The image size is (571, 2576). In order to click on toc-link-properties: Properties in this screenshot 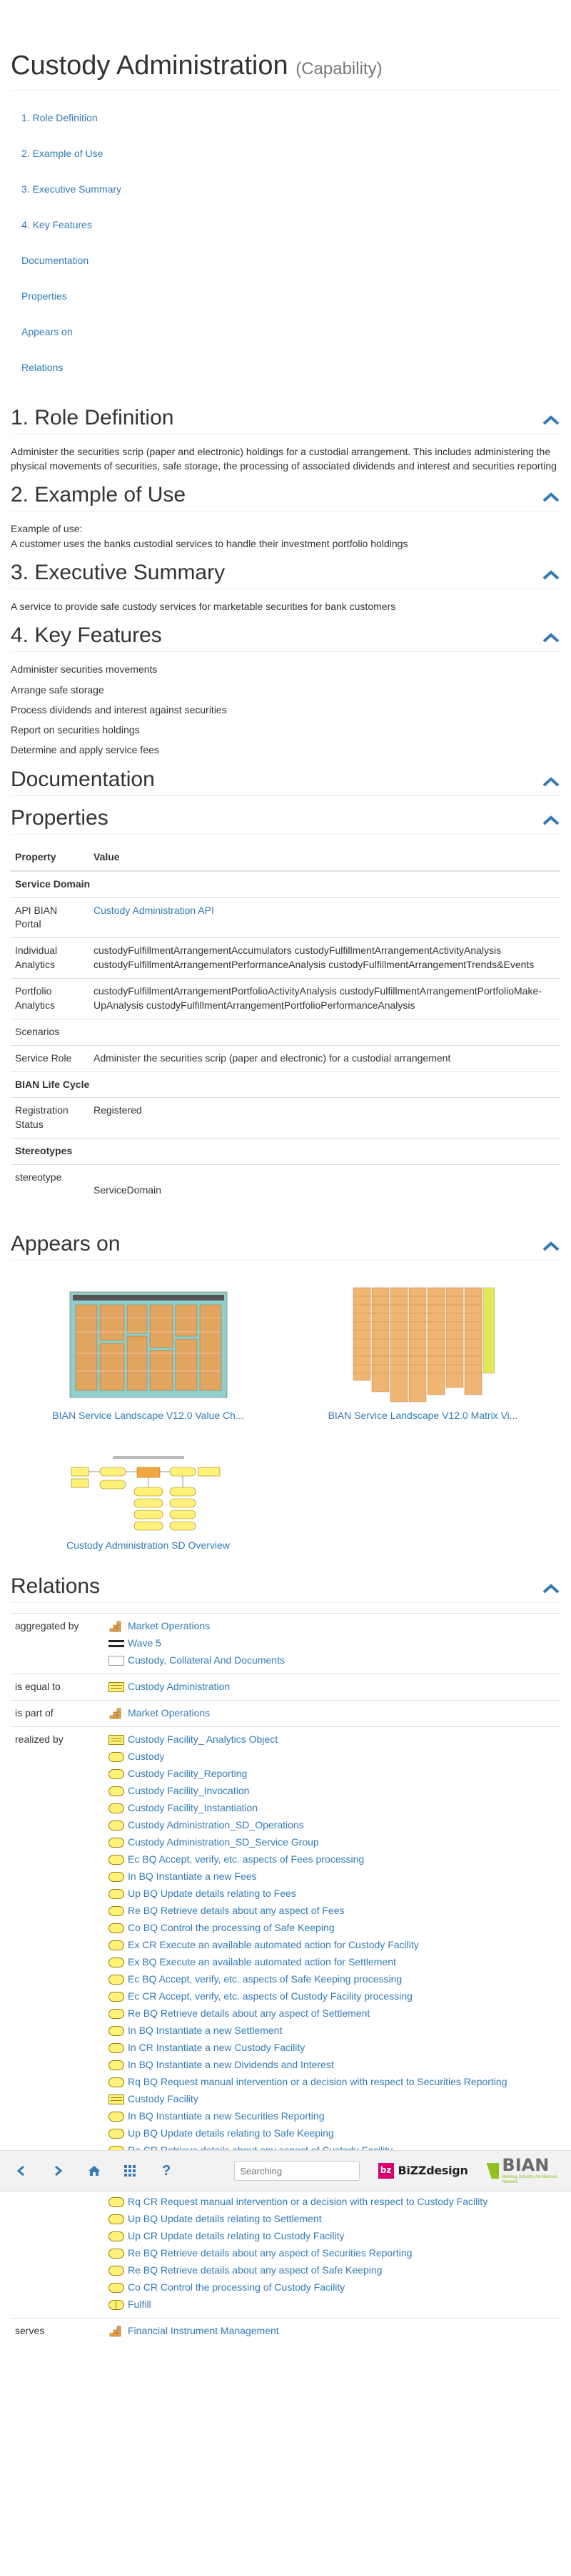, I will do `click(44, 296)`.